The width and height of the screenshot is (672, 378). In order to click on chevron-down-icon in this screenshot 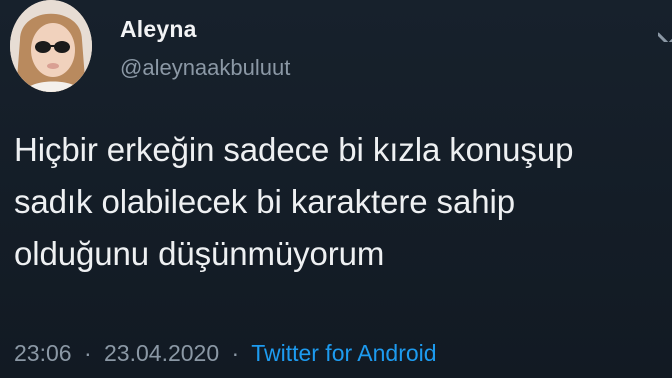, I will do `click(665, 32)`.